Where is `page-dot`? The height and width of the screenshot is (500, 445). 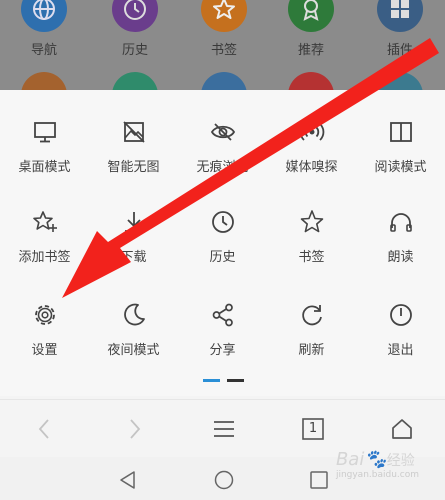 page-dot is located at coordinates (235, 380).